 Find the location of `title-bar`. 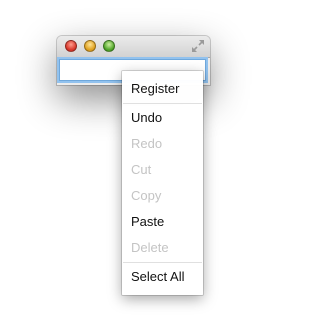

title-bar is located at coordinates (133, 47).